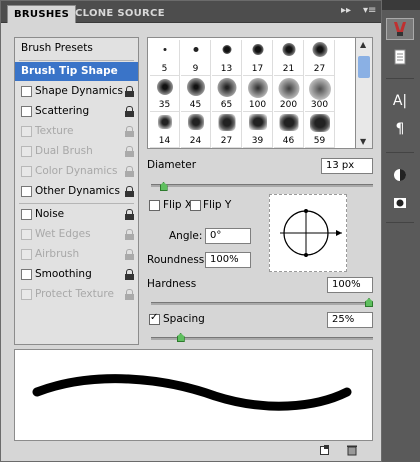 The image size is (420, 462). What do you see at coordinates (76, 254) in the screenshot?
I see `sidebar-item-airbrush: Airbrush` at bounding box center [76, 254].